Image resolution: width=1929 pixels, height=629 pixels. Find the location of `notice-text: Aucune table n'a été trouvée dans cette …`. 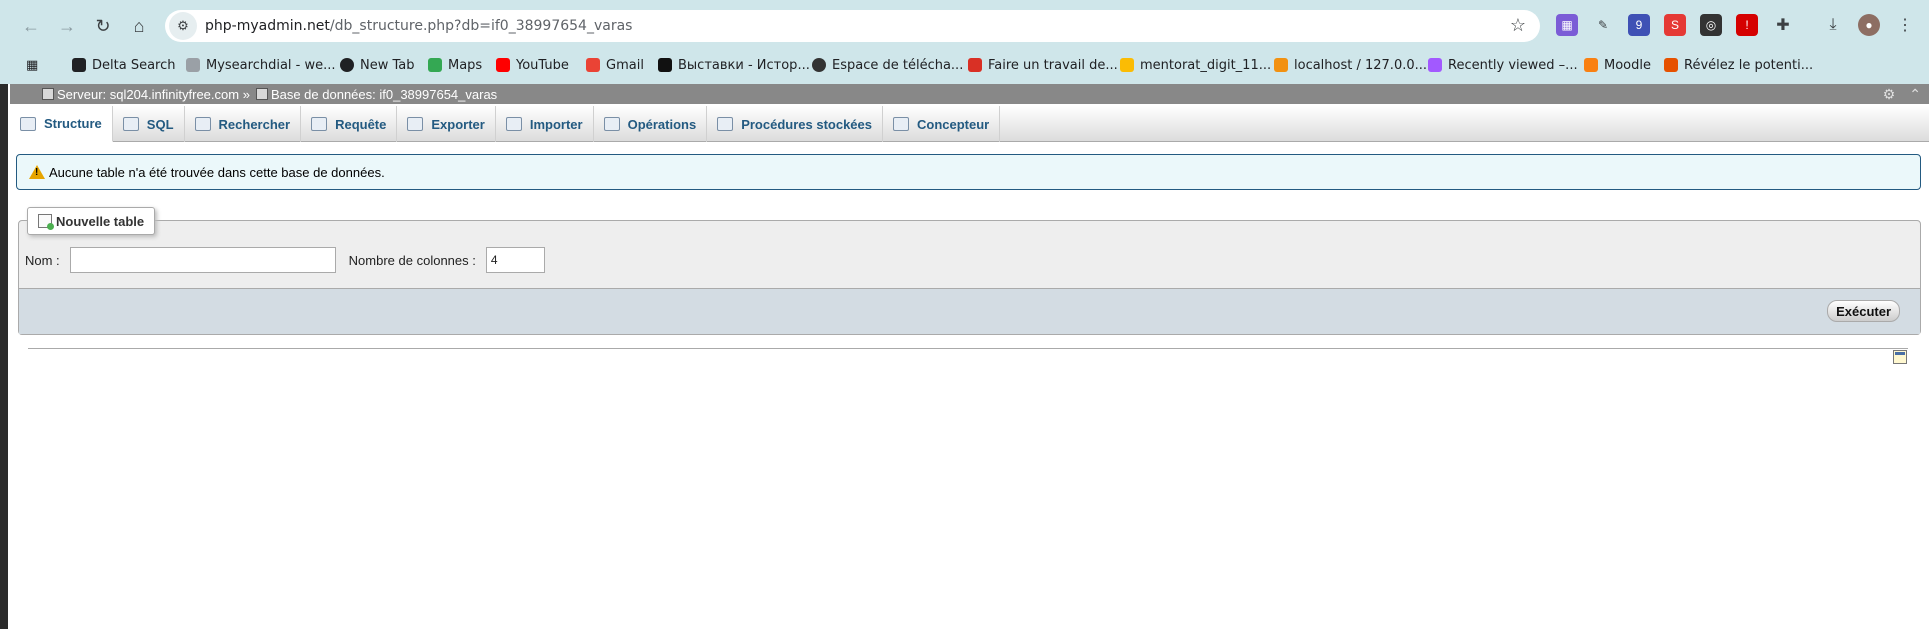

notice-text: Aucune table n'a été trouvée dans cette … is located at coordinates (217, 172).